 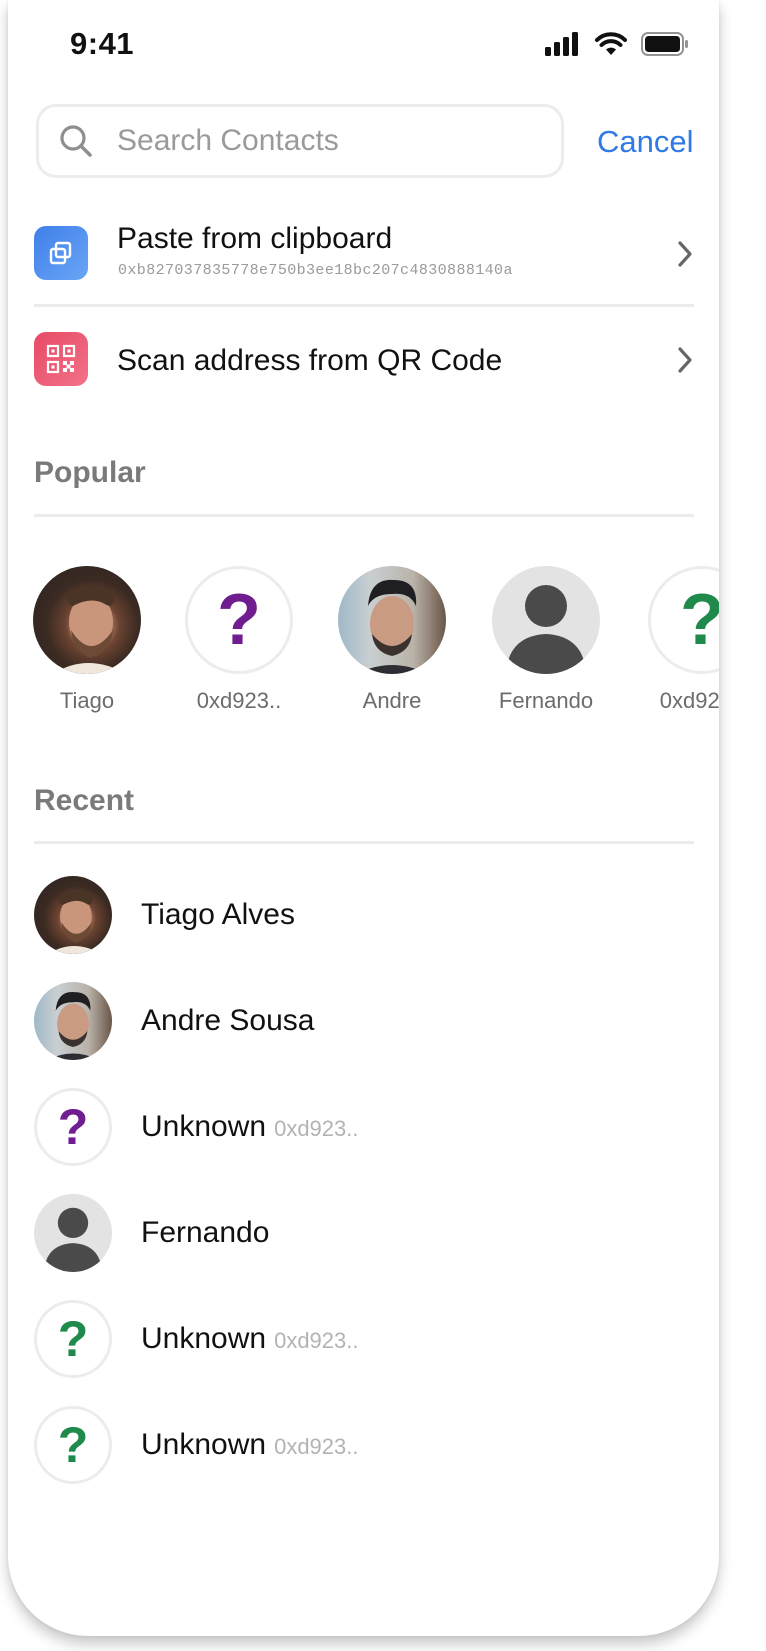 What do you see at coordinates (364, 915) in the screenshot?
I see `recent-contact: Tiago Alves` at bounding box center [364, 915].